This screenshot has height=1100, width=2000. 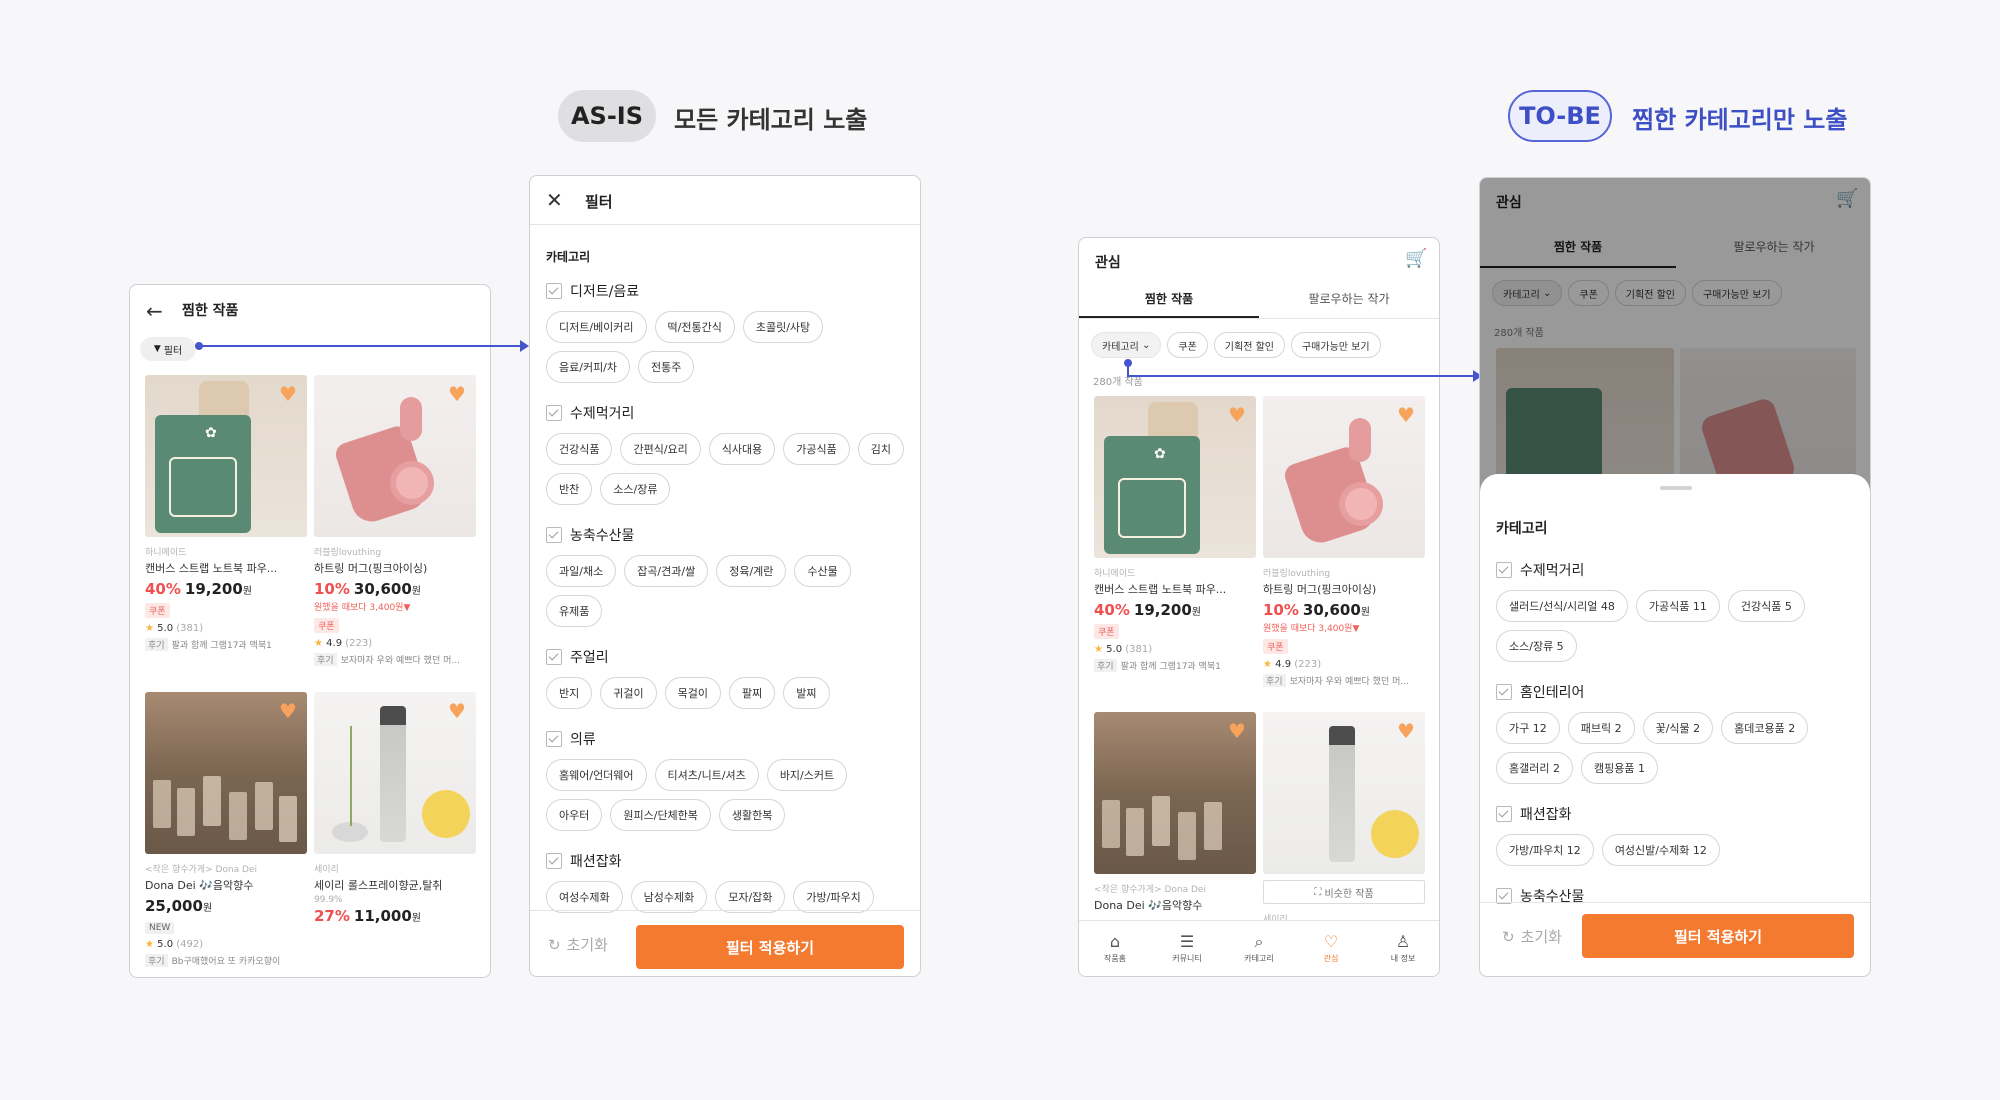 I want to click on close-icon: ✕, so click(x=554, y=200).